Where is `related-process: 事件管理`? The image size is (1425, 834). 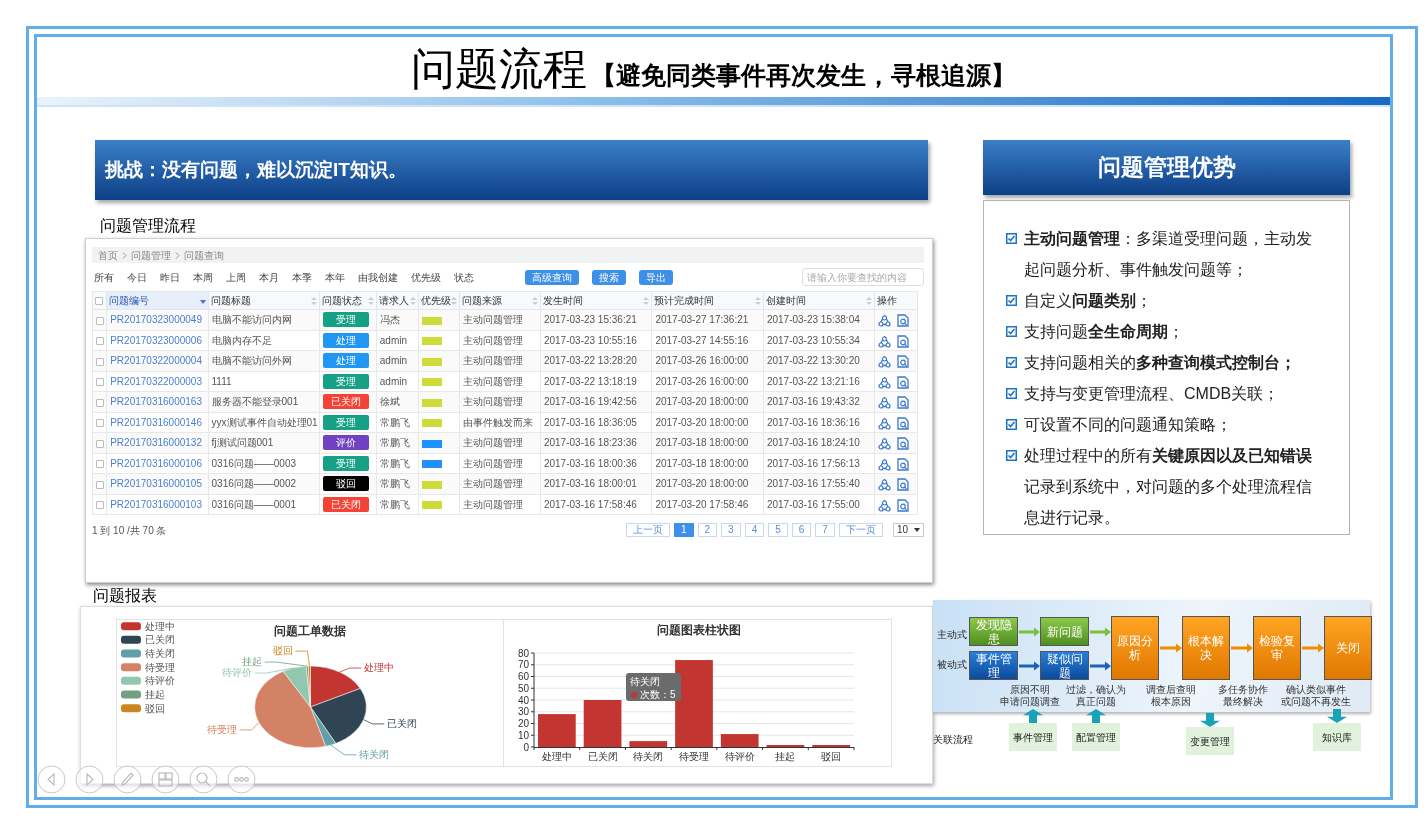 related-process: 事件管理 is located at coordinates (1033, 737).